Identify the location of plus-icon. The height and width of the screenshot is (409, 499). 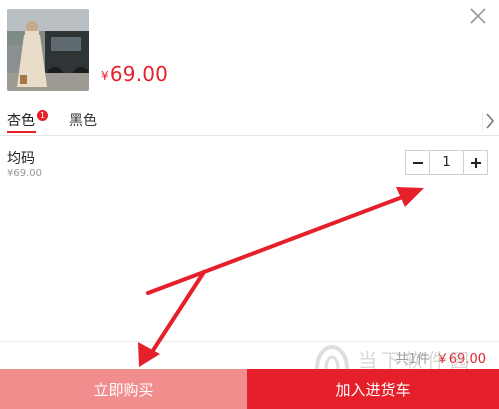
(475, 162).